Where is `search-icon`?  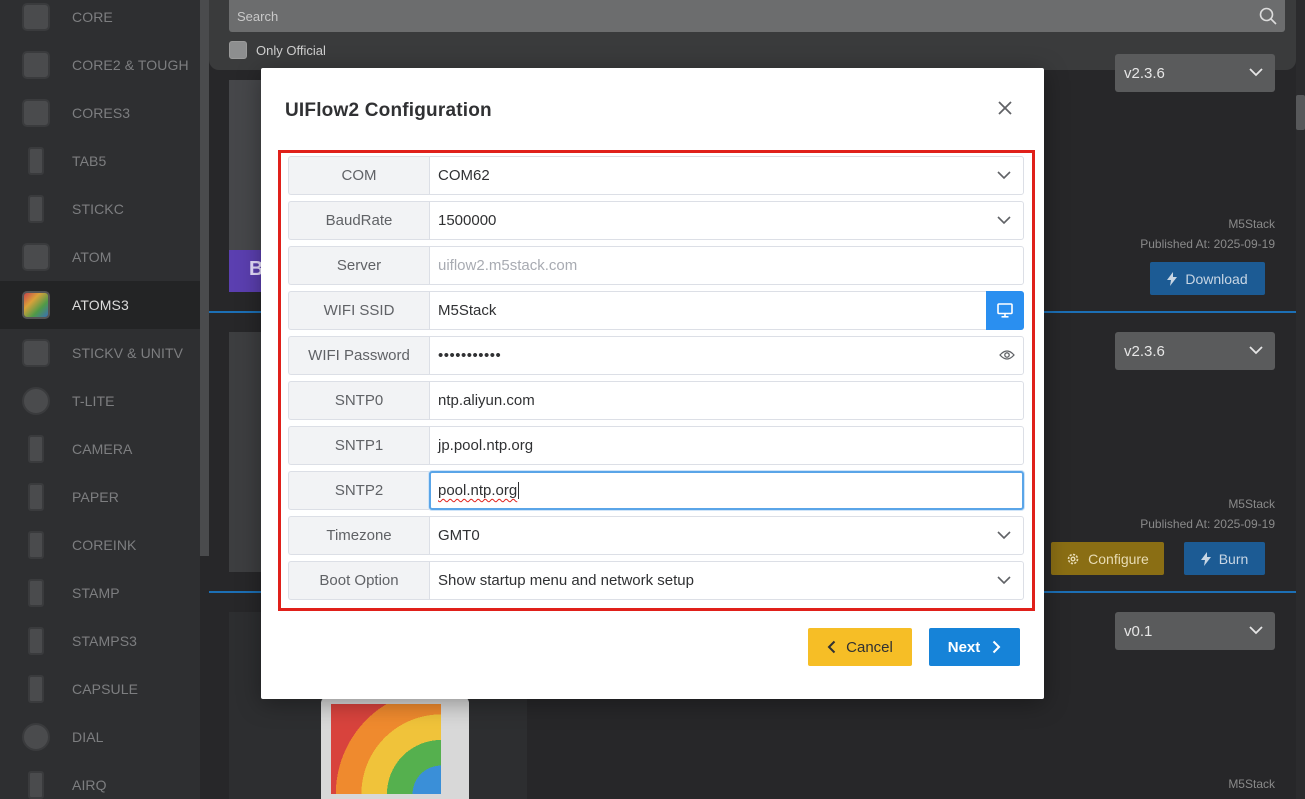 search-icon is located at coordinates (1268, 16).